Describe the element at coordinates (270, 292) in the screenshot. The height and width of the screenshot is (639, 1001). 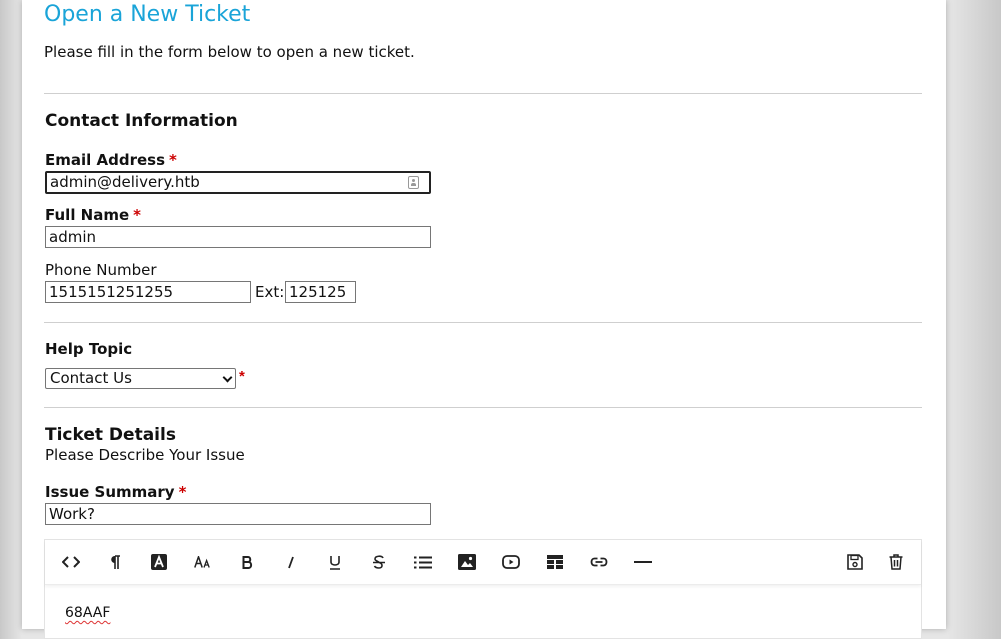
I see `ext-label: Ext:` at that location.